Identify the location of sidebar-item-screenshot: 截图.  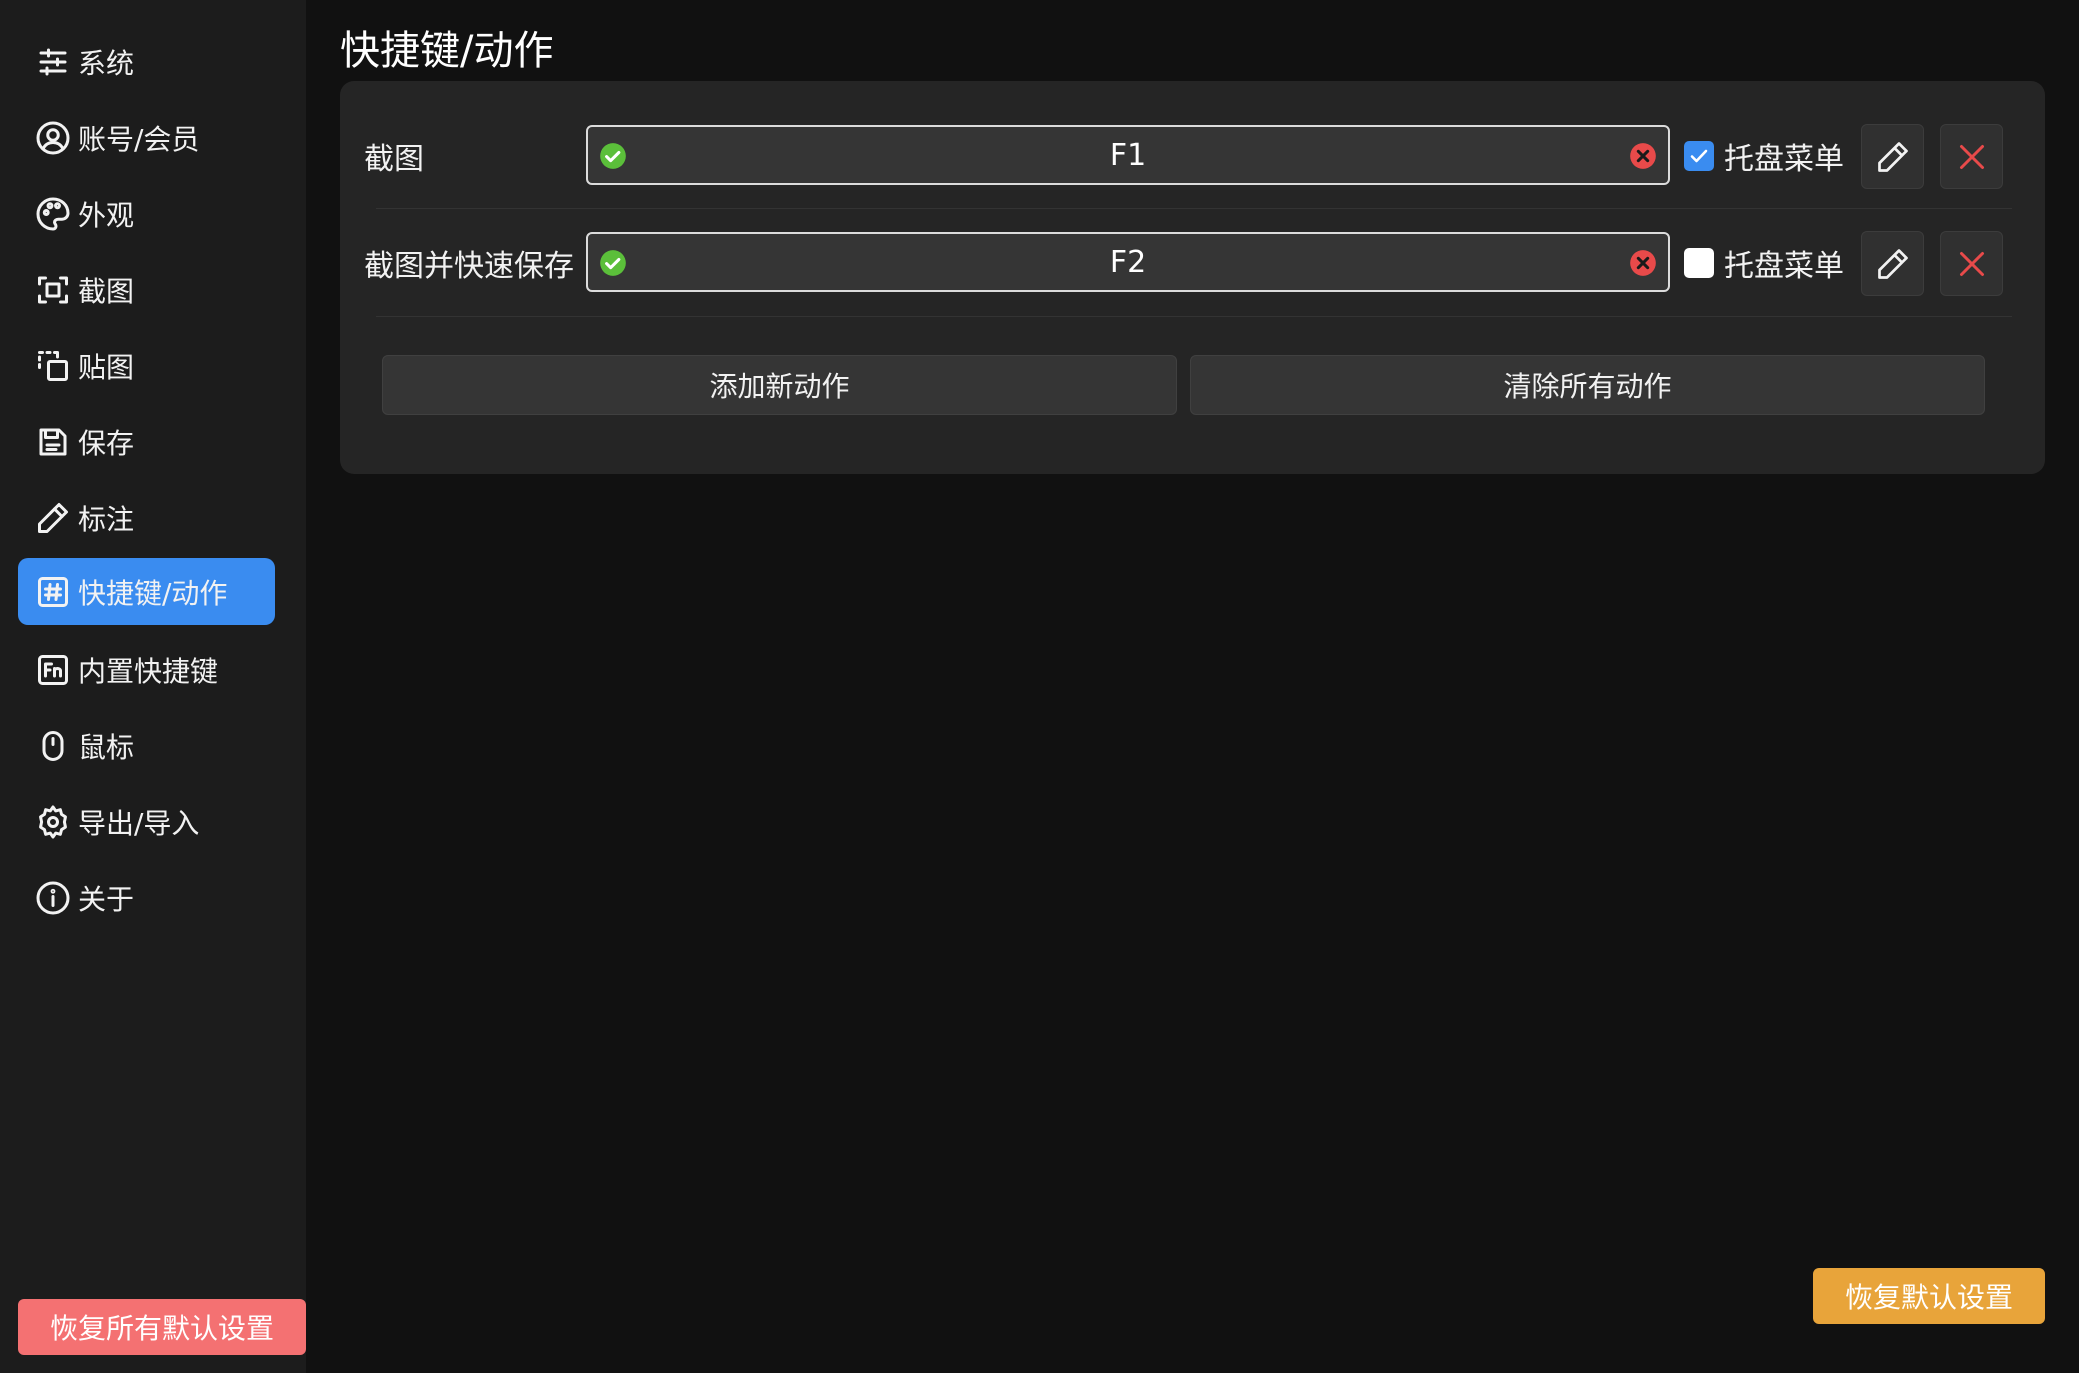
(146, 289).